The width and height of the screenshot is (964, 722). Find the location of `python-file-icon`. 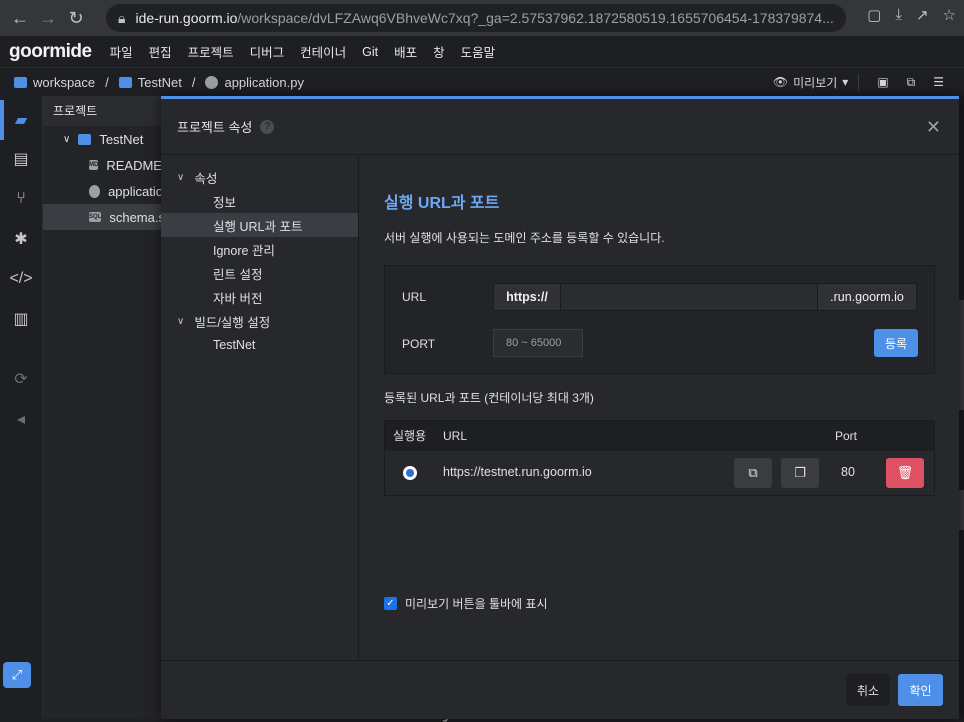

python-file-icon is located at coordinates (95, 191).